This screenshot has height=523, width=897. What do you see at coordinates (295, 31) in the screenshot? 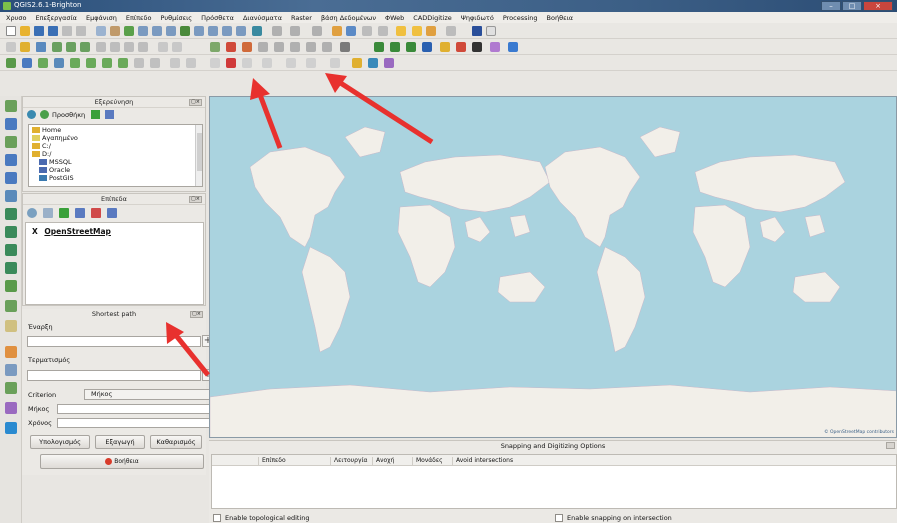
I see `select-features-icon` at bounding box center [295, 31].